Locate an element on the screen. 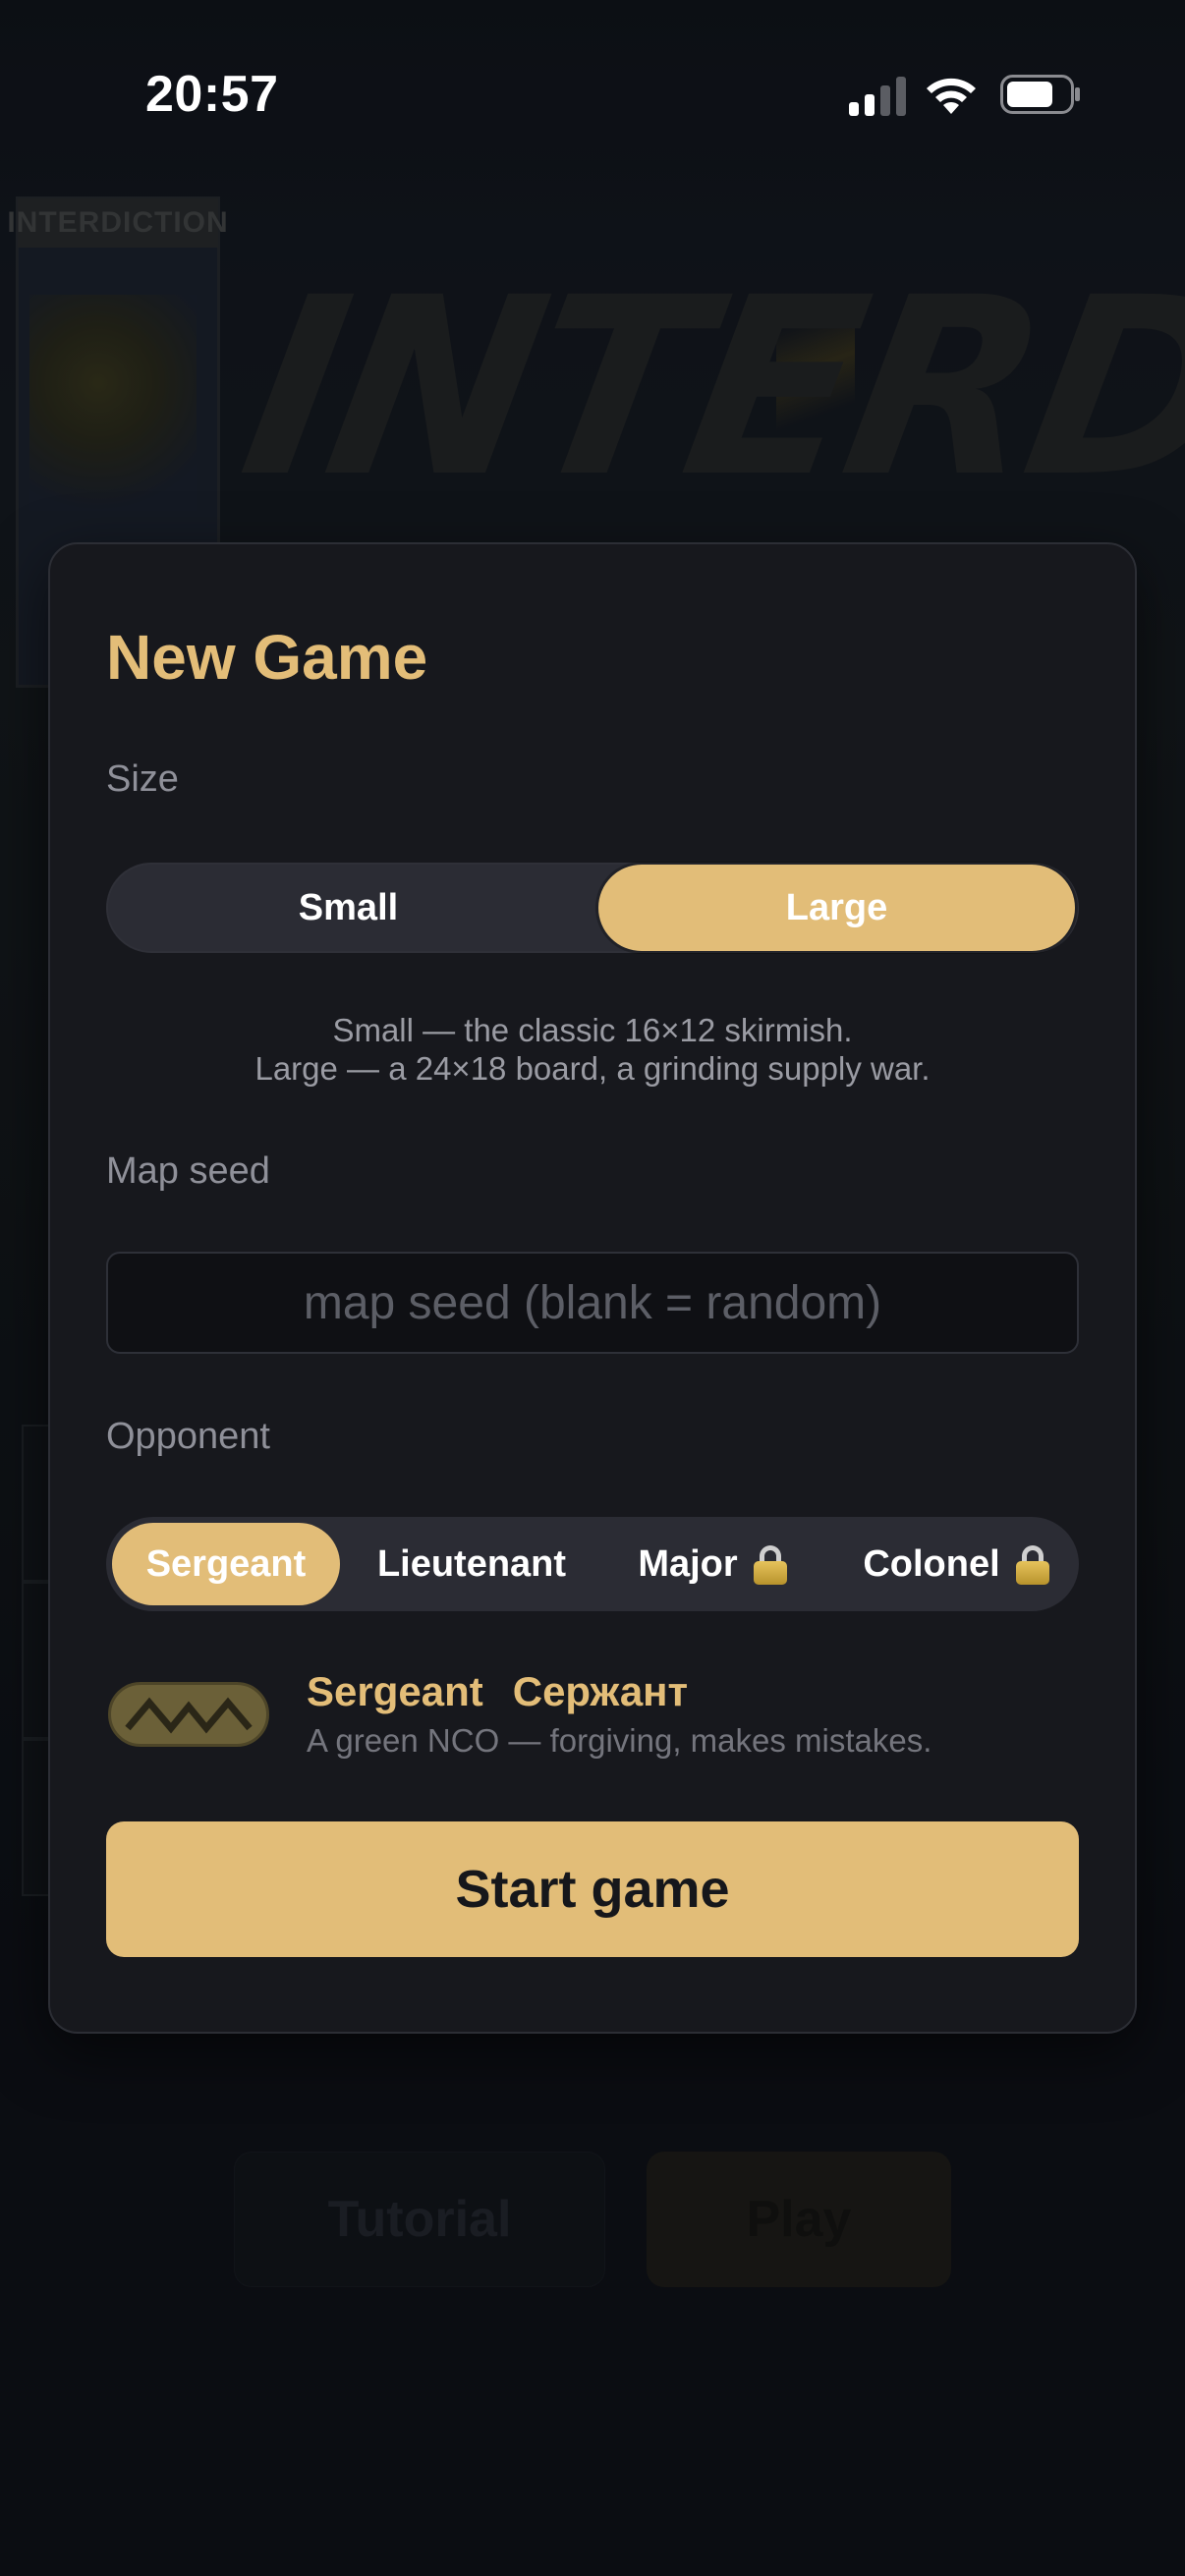  sergeant-chevron-badge-icon is located at coordinates (189, 1714).